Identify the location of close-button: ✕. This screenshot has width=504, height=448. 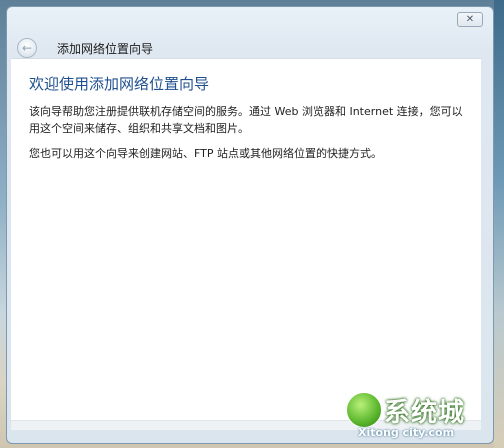
(470, 19).